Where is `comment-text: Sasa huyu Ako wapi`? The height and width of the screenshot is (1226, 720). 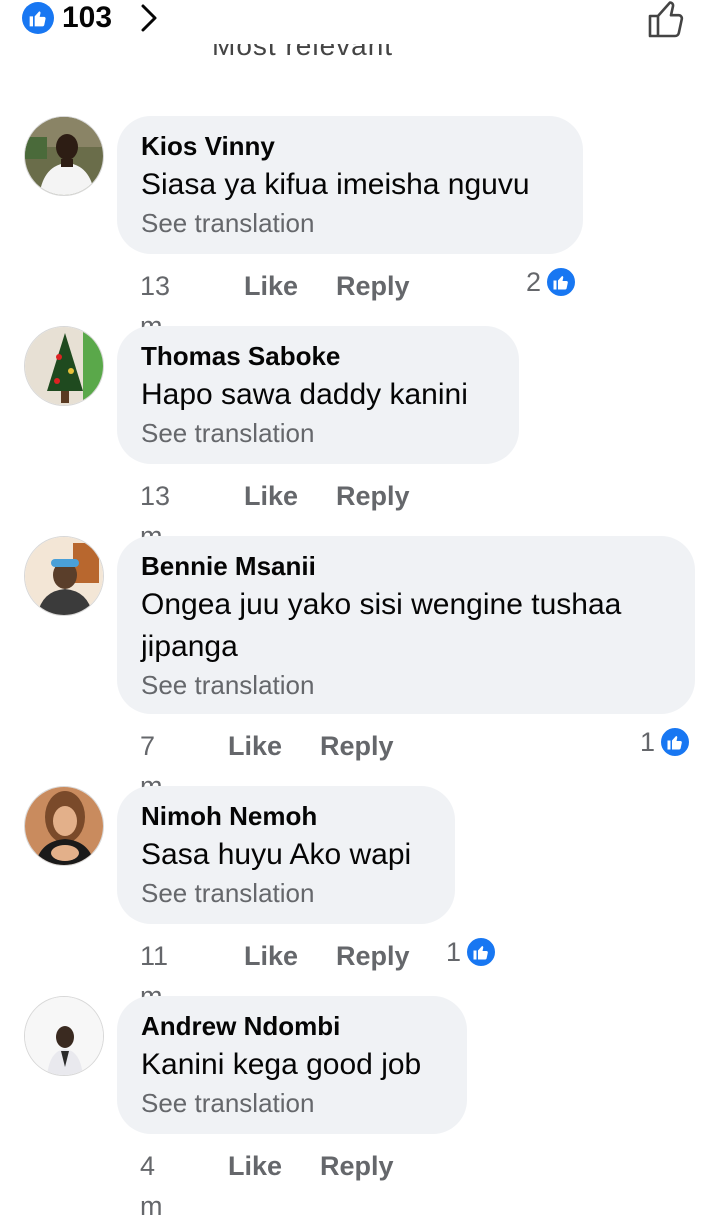
comment-text: Sasa huyu Ako wapi is located at coordinates (276, 854).